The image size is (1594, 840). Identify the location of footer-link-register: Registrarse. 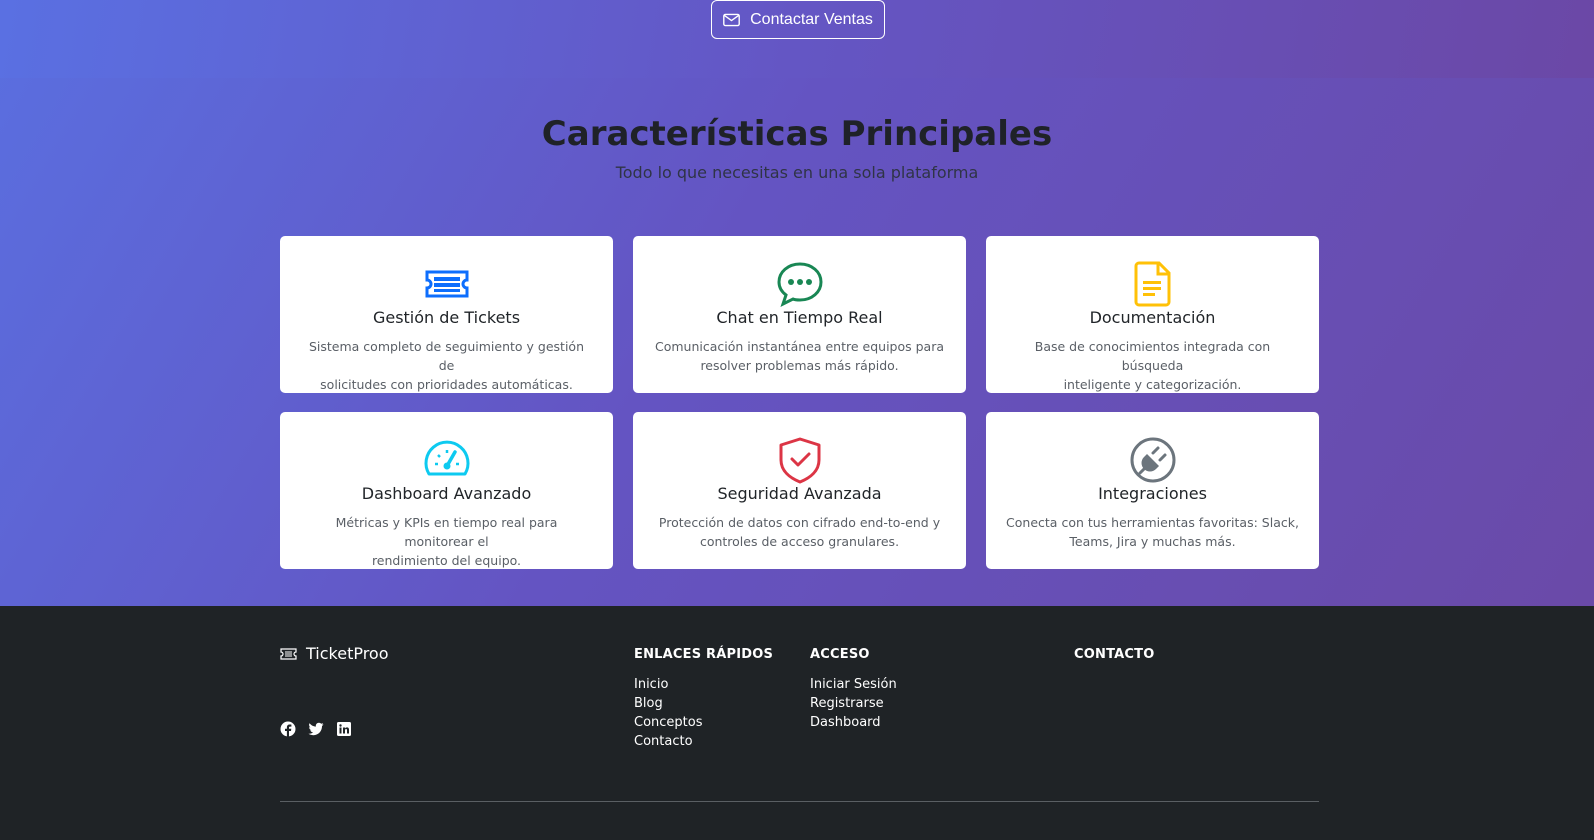
(847, 703).